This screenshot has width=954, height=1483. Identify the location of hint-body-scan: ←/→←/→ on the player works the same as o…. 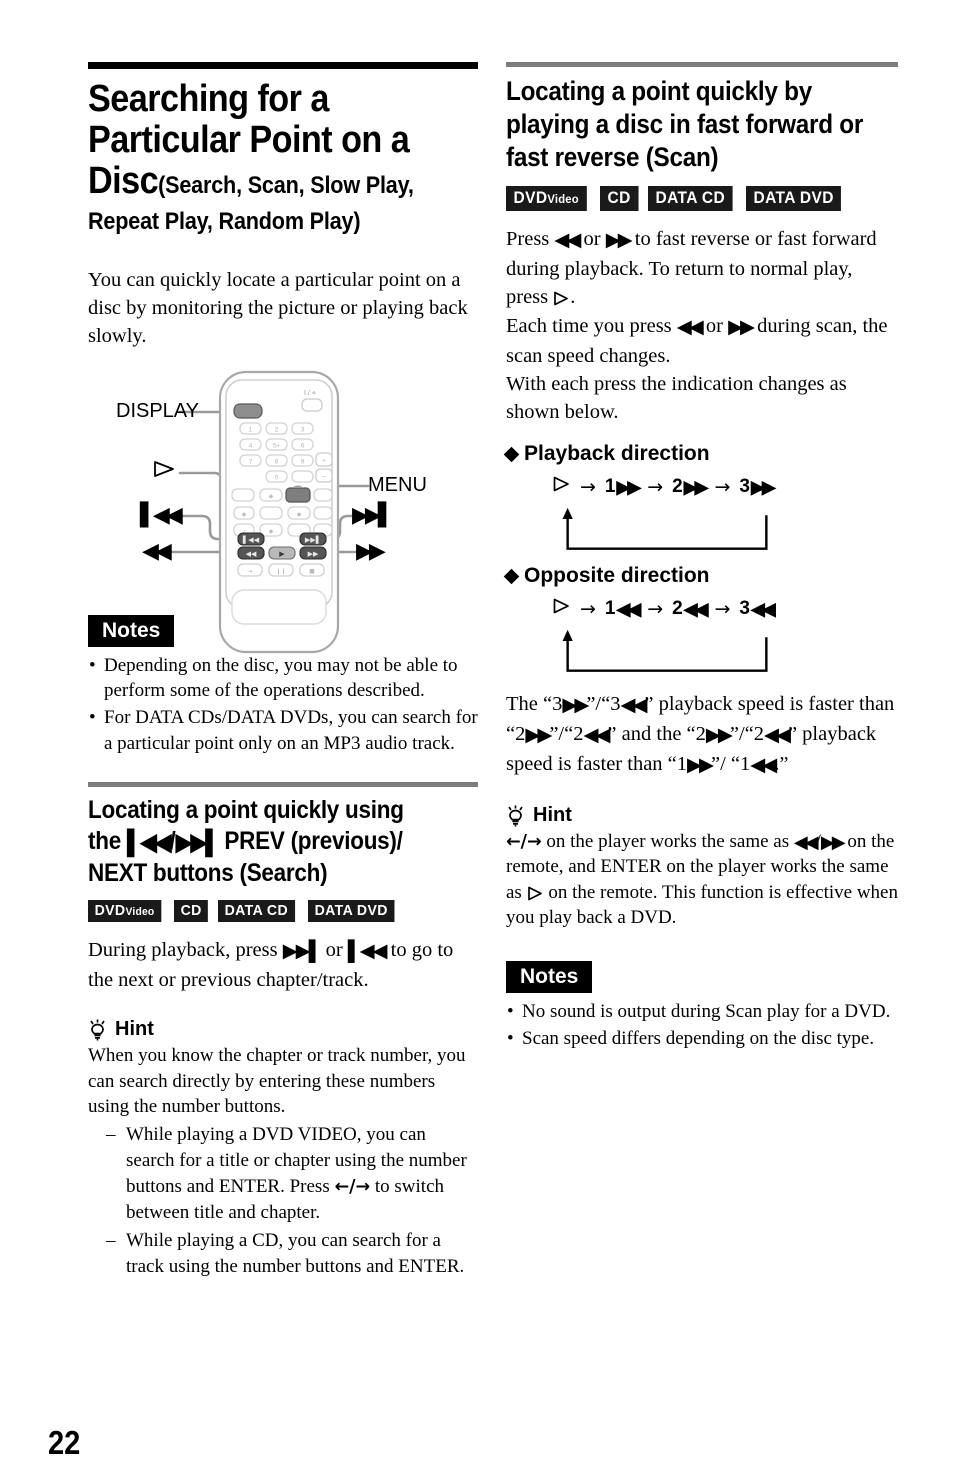
(702, 880).